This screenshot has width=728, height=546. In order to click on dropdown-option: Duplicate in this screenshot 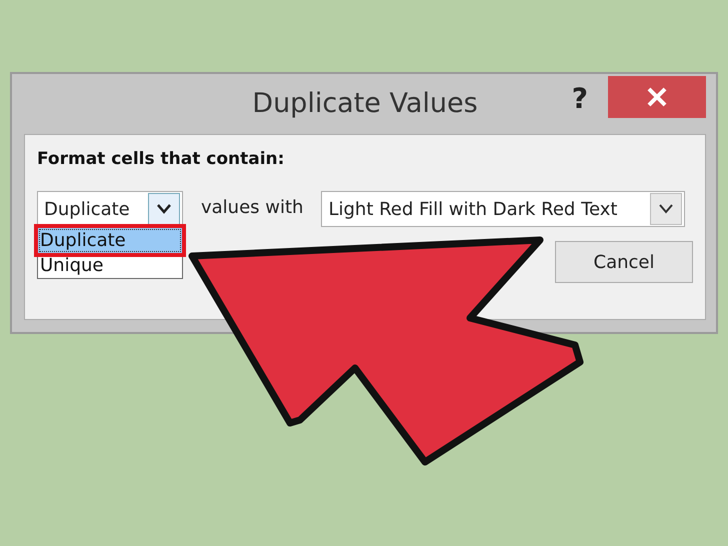, I will do `click(110, 240)`.